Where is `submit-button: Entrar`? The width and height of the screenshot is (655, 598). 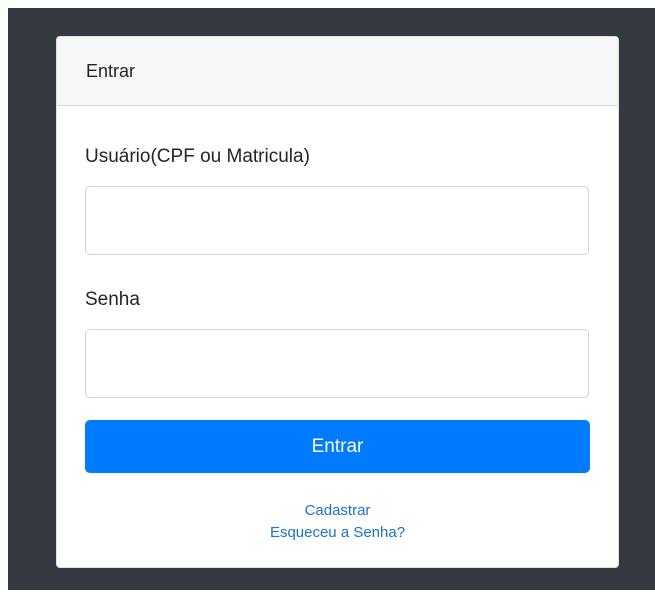 submit-button: Entrar is located at coordinates (337, 446).